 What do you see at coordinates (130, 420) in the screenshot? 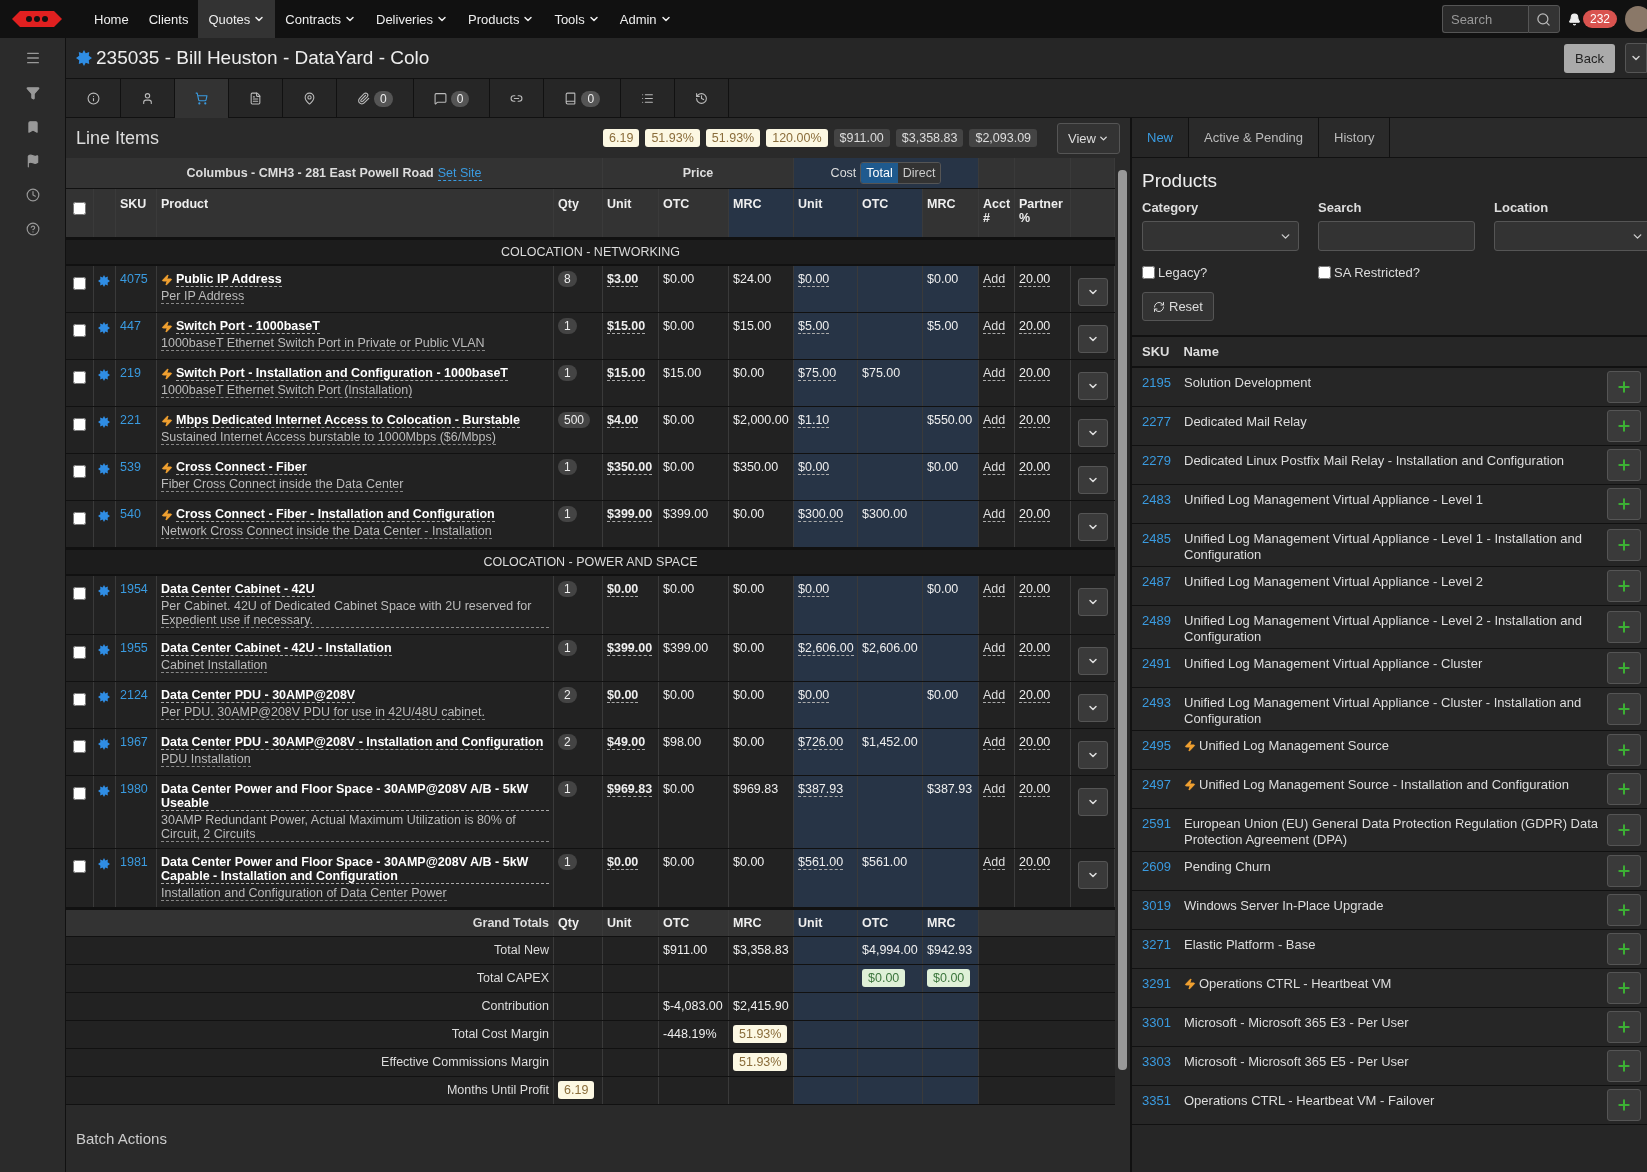
I see `sku-link: 221` at bounding box center [130, 420].